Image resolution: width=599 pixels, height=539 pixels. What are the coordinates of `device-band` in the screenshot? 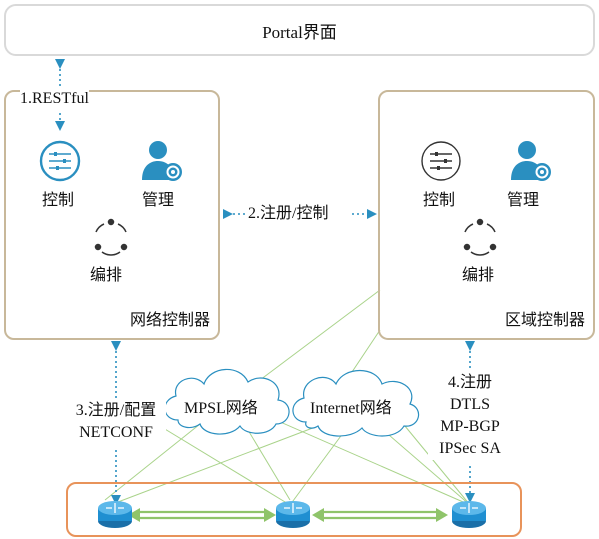 It's located at (294, 509).